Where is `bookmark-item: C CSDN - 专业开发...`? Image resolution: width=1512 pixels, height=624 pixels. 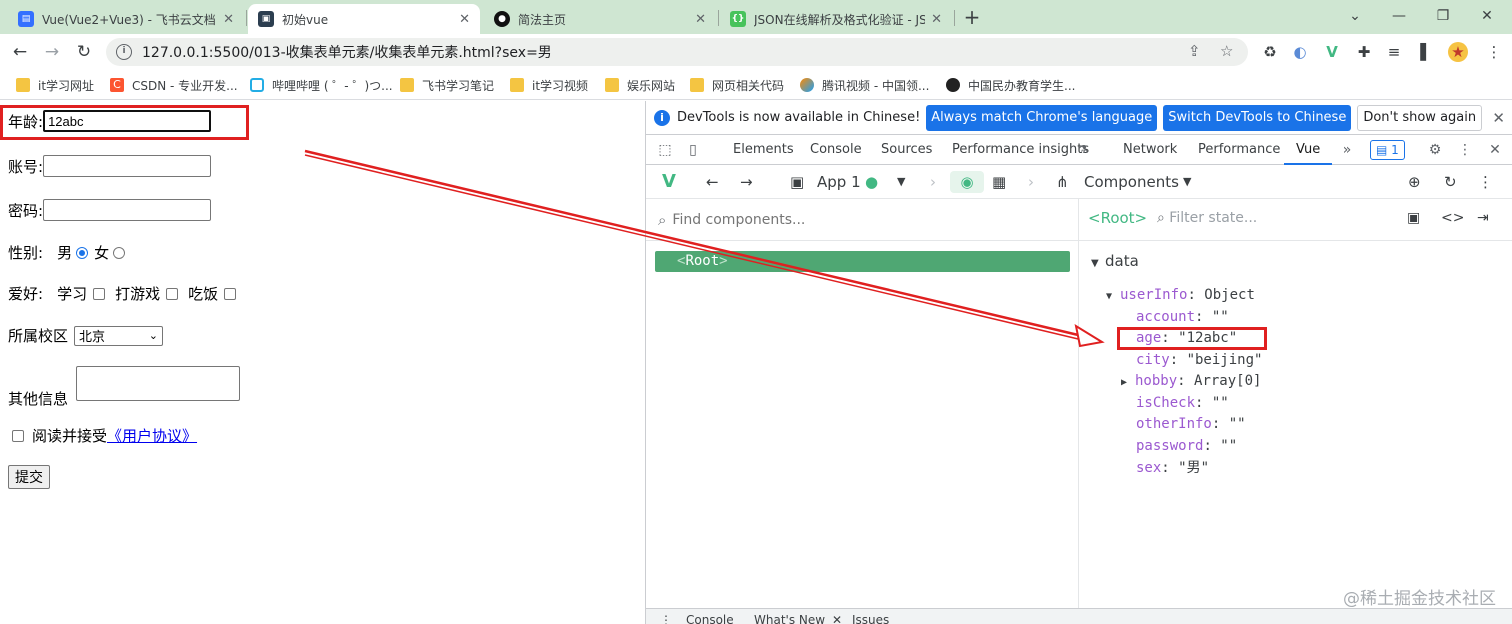 bookmark-item: C CSDN - 专业开发... is located at coordinates (174, 85).